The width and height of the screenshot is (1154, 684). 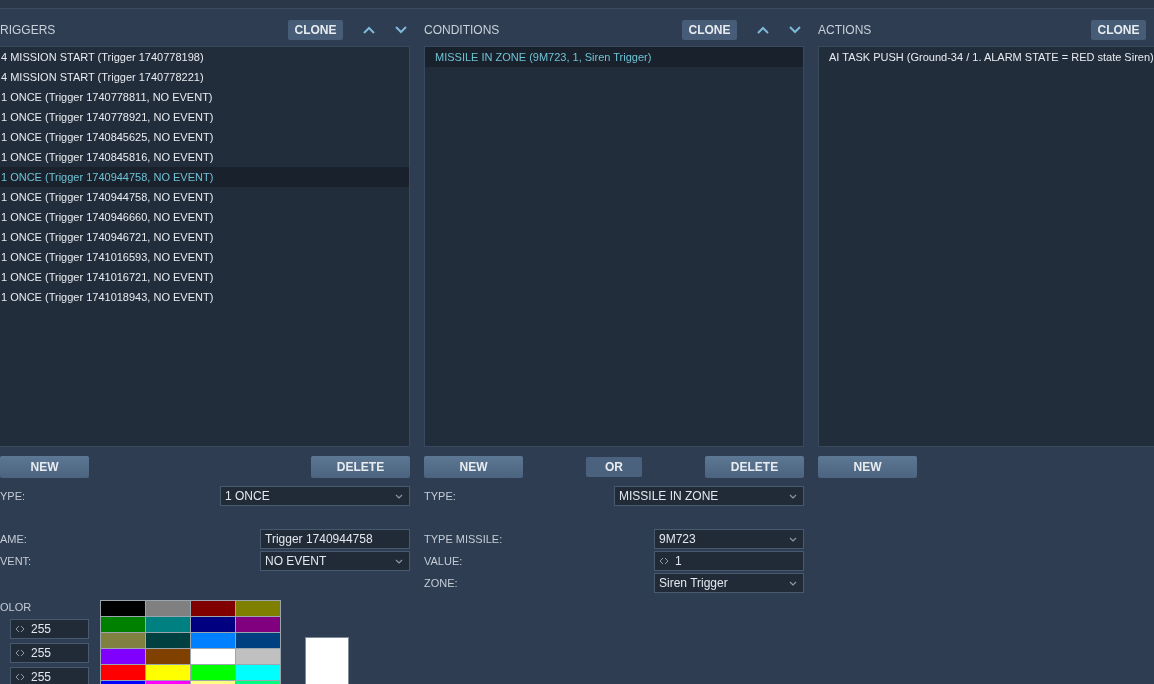 I want to click on panel-title: ACTIONS, so click(x=845, y=30).